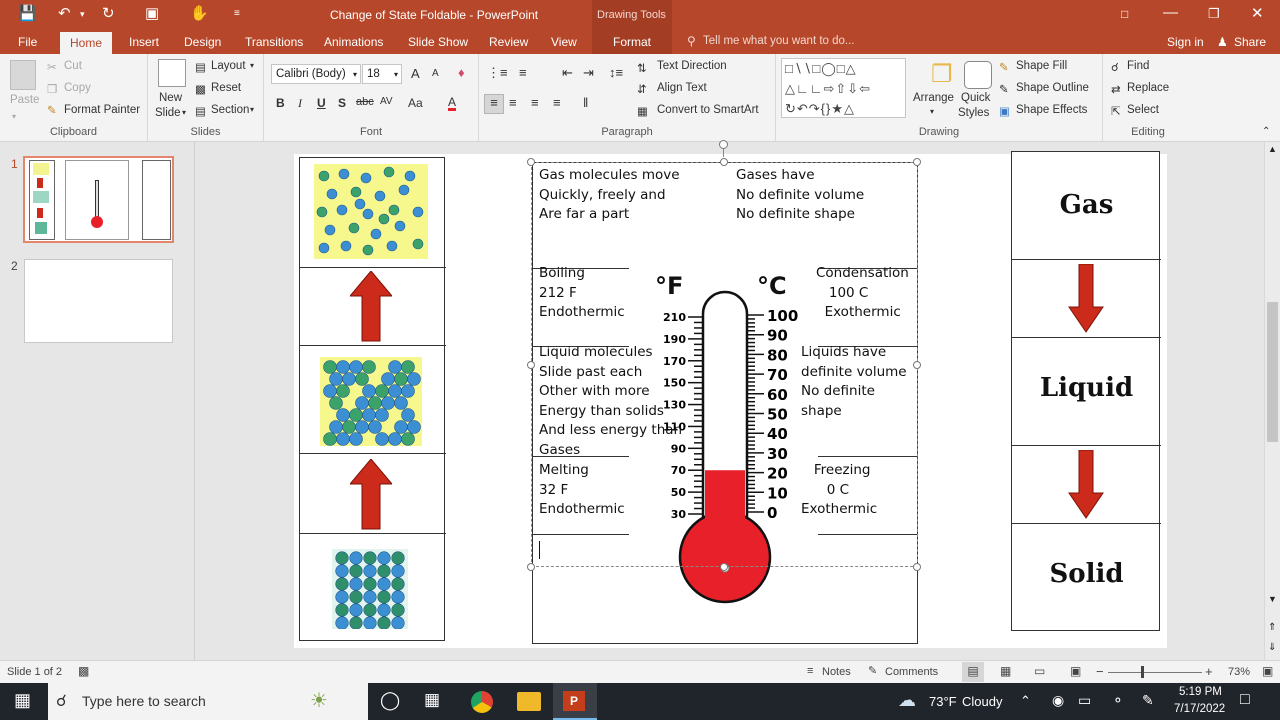  I want to click on spelling-icon: ▩, so click(83, 671).